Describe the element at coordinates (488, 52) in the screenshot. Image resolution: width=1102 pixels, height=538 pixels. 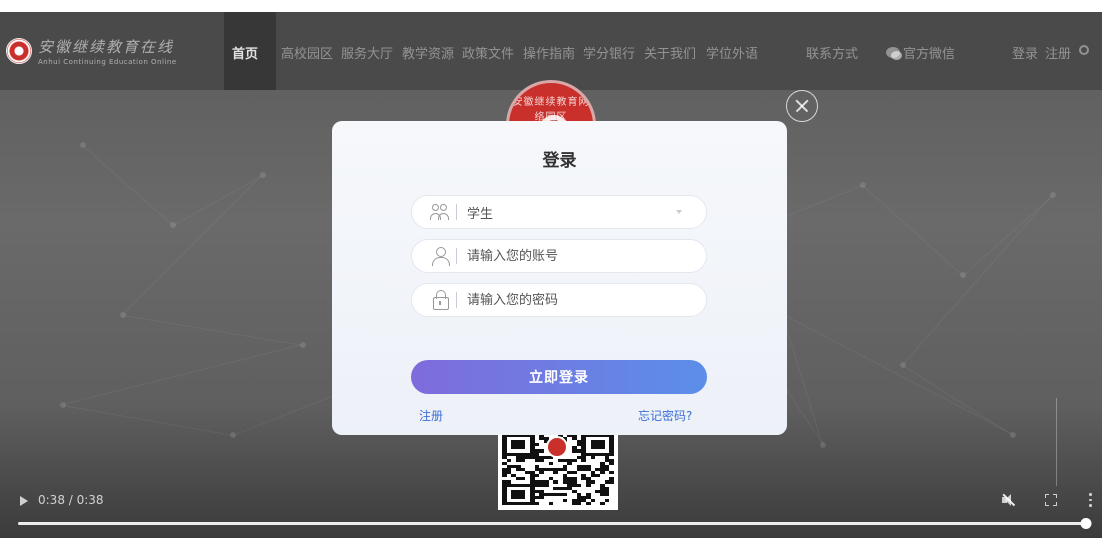
I see `nav-item-4: 政策文件` at that location.